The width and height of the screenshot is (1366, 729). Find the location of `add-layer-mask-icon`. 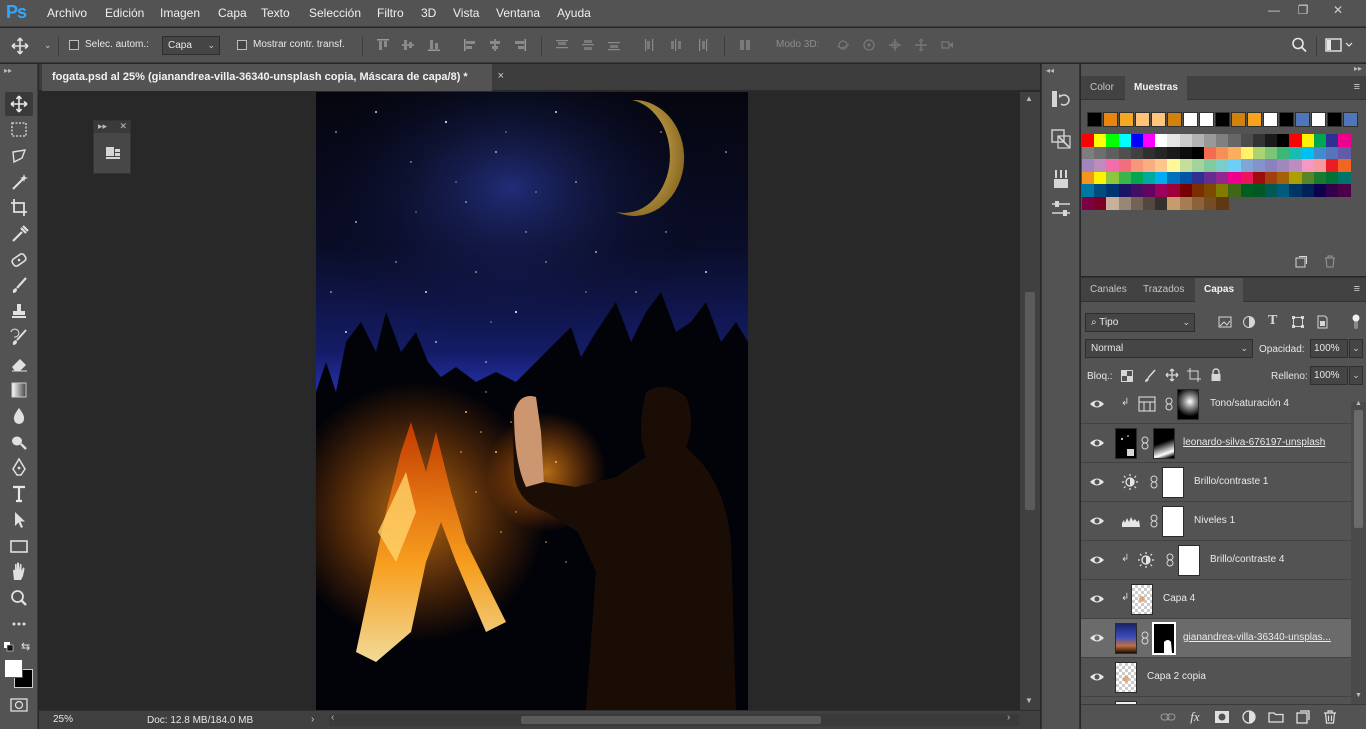

add-layer-mask-icon is located at coordinates (1222, 717).